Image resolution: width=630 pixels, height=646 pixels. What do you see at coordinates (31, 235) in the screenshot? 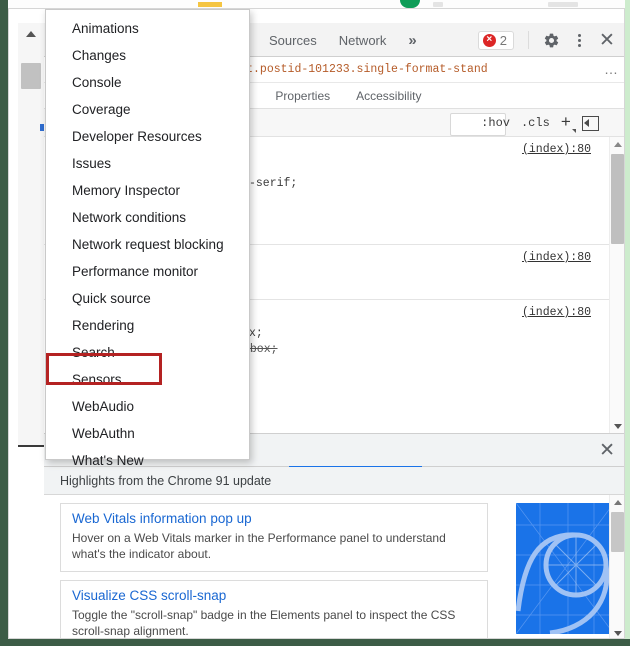
I see `host-page-scrollbar` at bounding box center [31, 235].